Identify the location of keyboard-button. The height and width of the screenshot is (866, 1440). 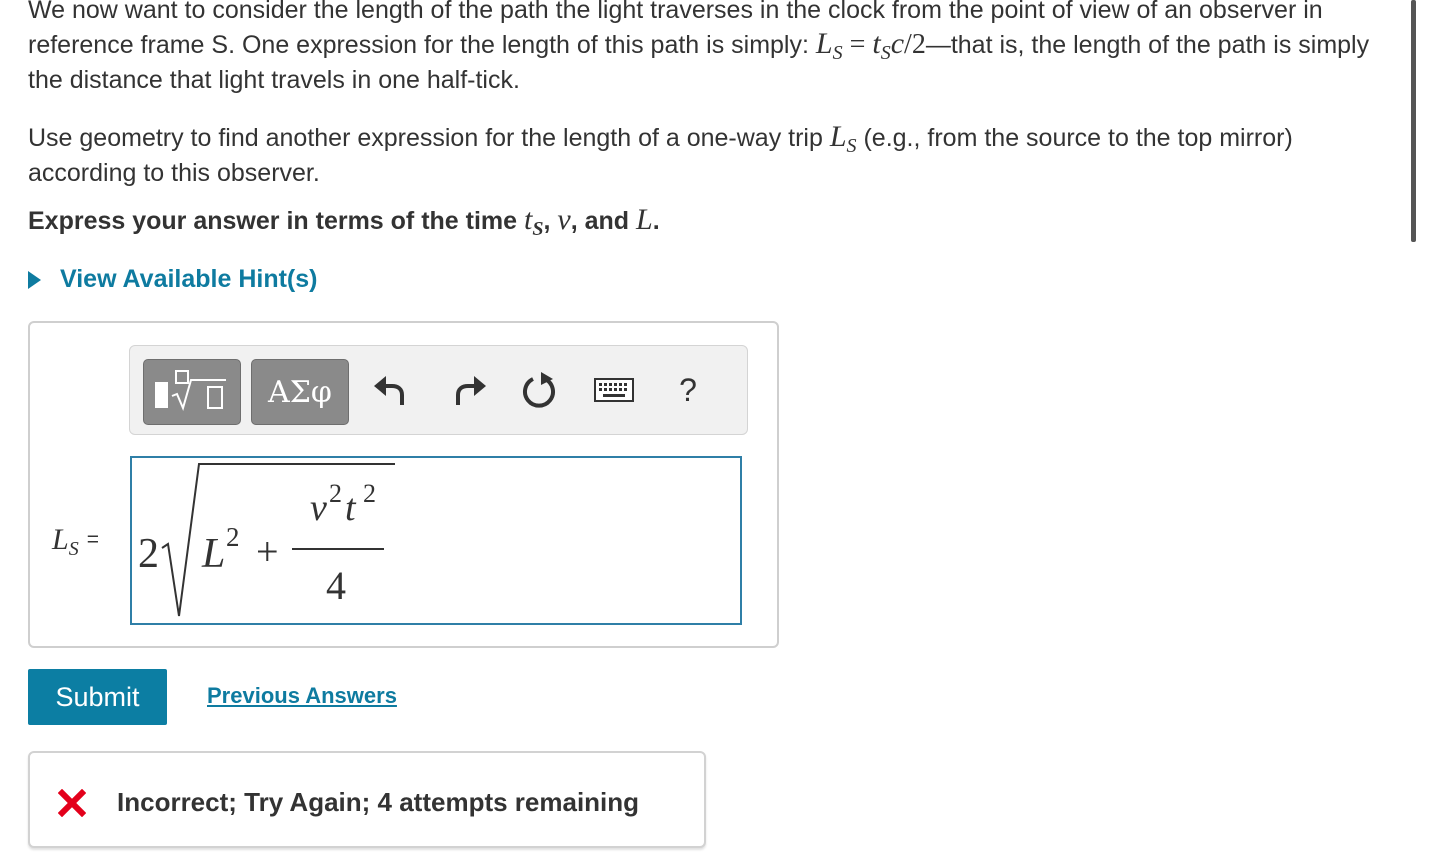
(614, 390).